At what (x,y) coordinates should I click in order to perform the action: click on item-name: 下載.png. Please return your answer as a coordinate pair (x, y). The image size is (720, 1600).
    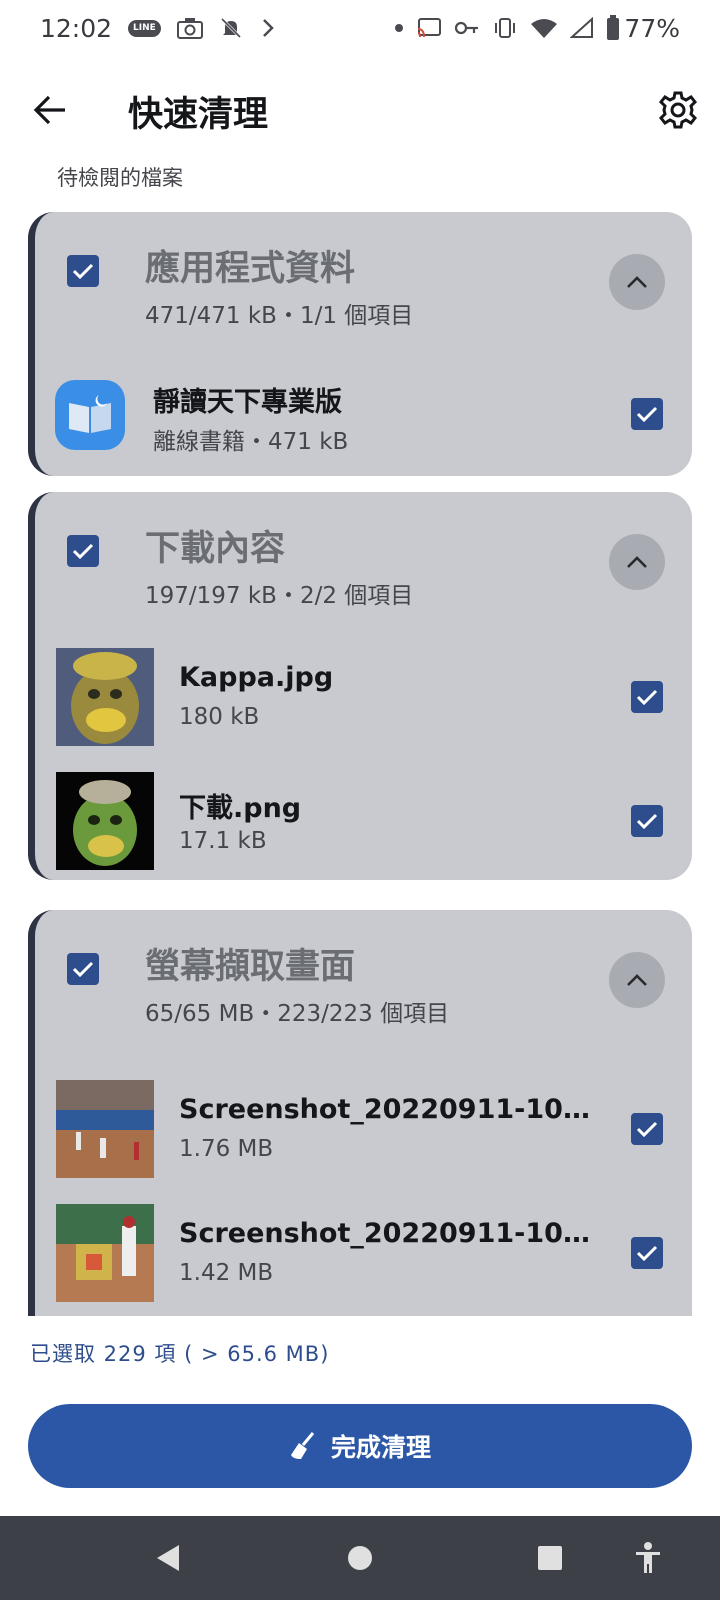
    Looking at the image, I should click on (240, 808).